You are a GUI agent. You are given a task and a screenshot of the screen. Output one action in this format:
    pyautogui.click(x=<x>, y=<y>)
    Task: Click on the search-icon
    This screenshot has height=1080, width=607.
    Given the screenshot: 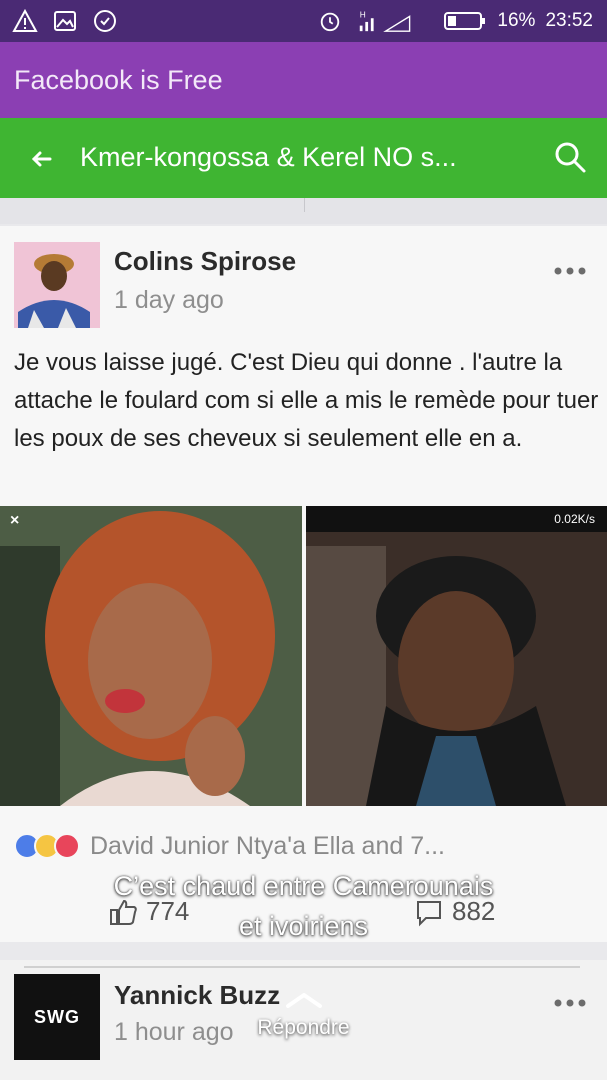 What is the action you would take?
    pyautogui.click(x=570, y=157)
    